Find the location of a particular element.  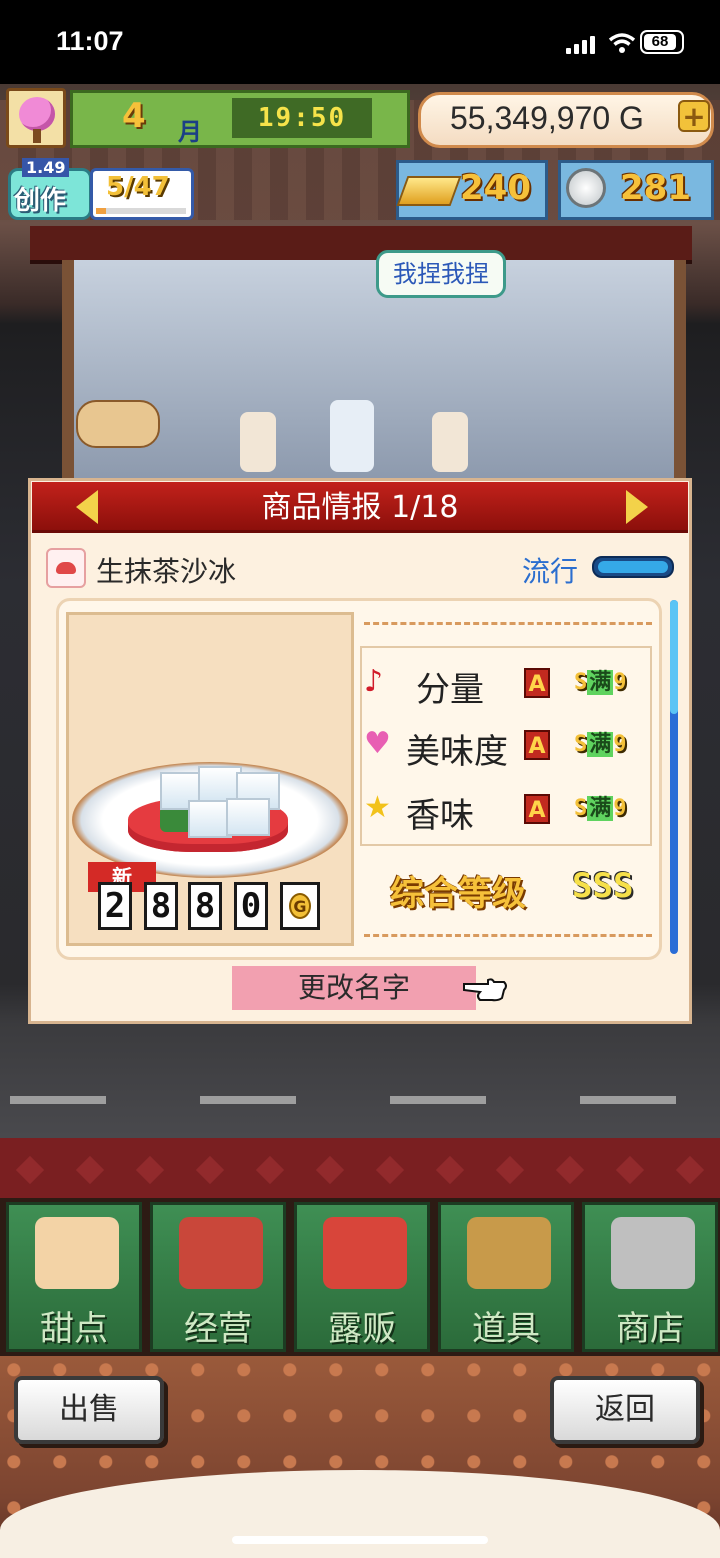

pointing-hand-icon is located at coordinates (485, 990).